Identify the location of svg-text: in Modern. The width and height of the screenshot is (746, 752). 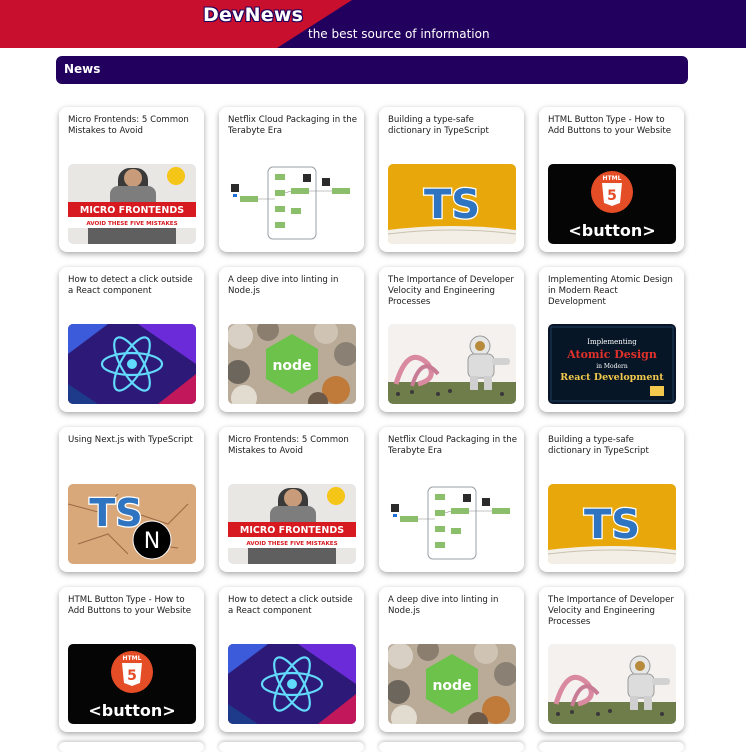
(612, 366).